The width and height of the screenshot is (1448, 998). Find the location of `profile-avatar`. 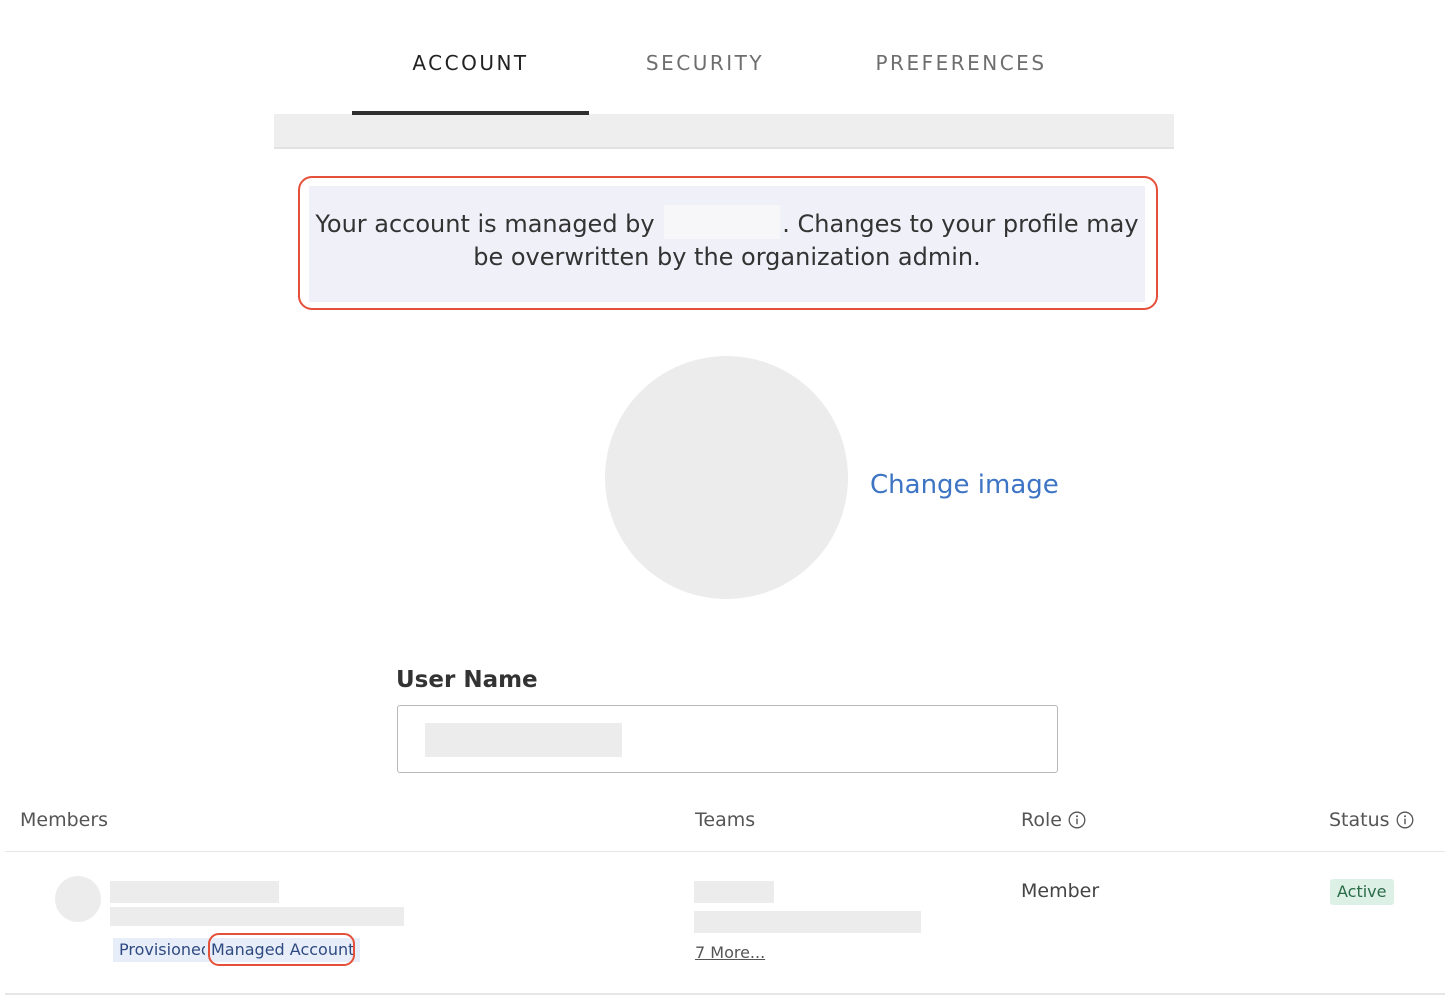

profile-avatar is located at coordinates (726, 477).